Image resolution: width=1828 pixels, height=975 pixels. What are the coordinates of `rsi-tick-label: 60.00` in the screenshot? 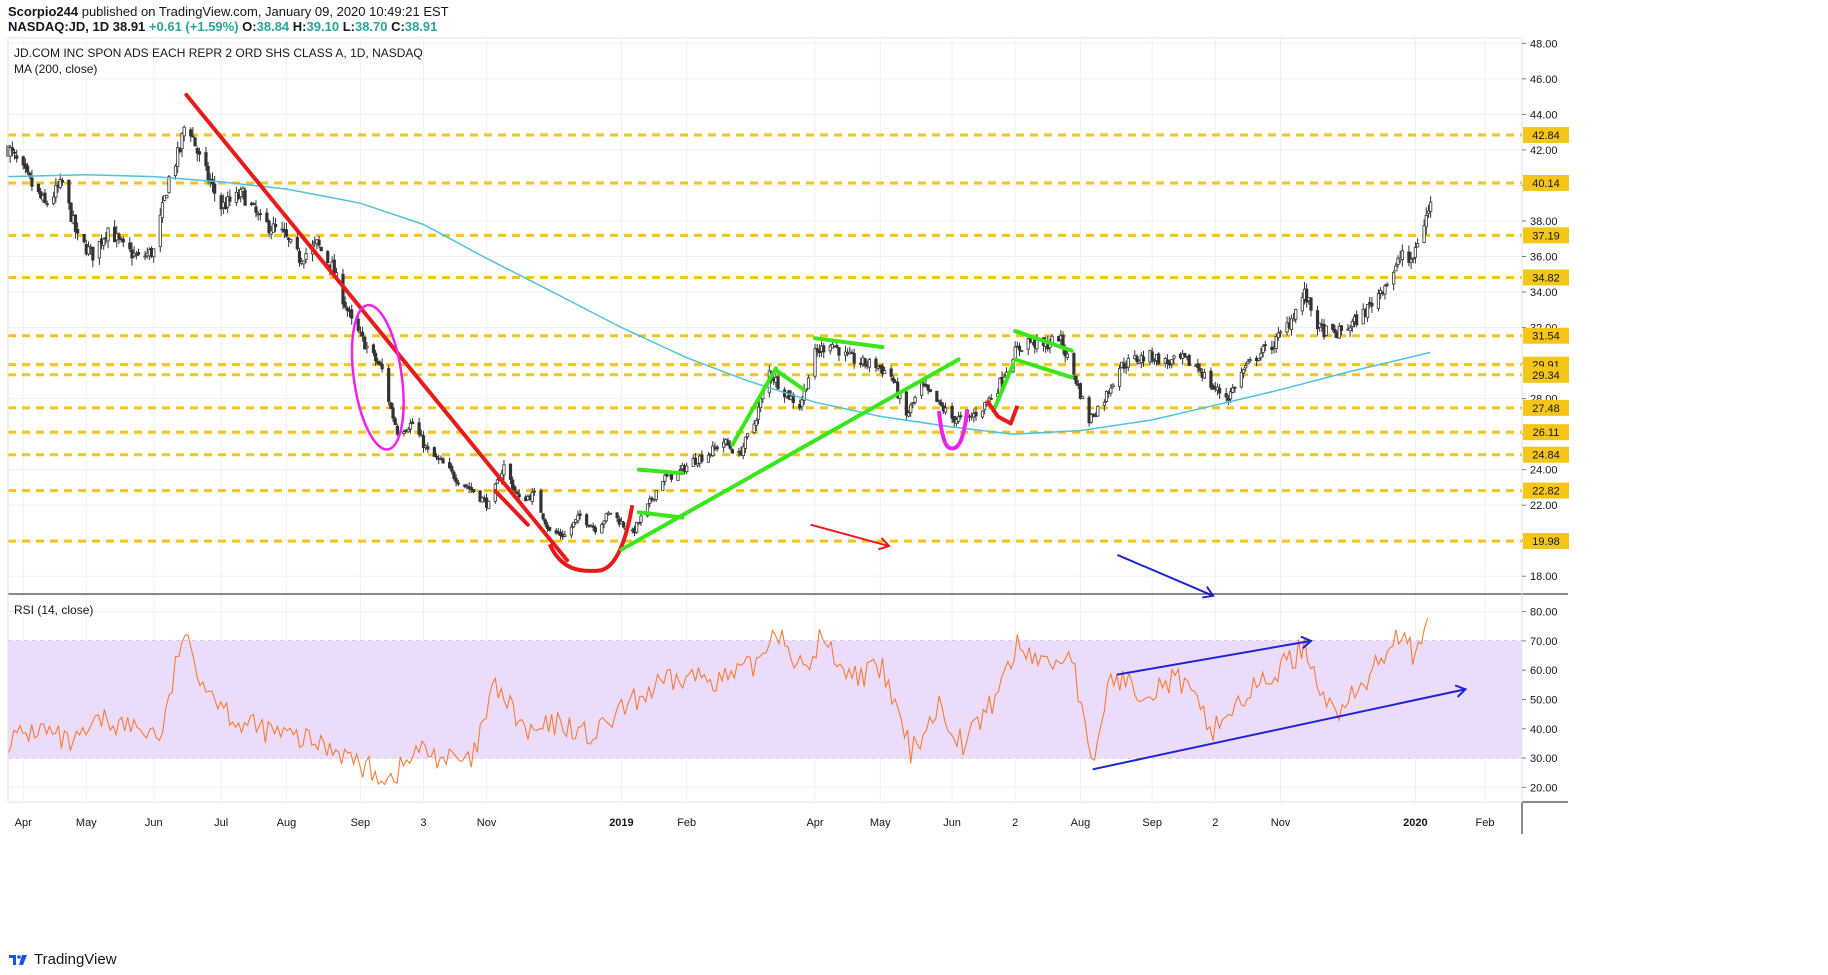 It's located at (1544, 671).